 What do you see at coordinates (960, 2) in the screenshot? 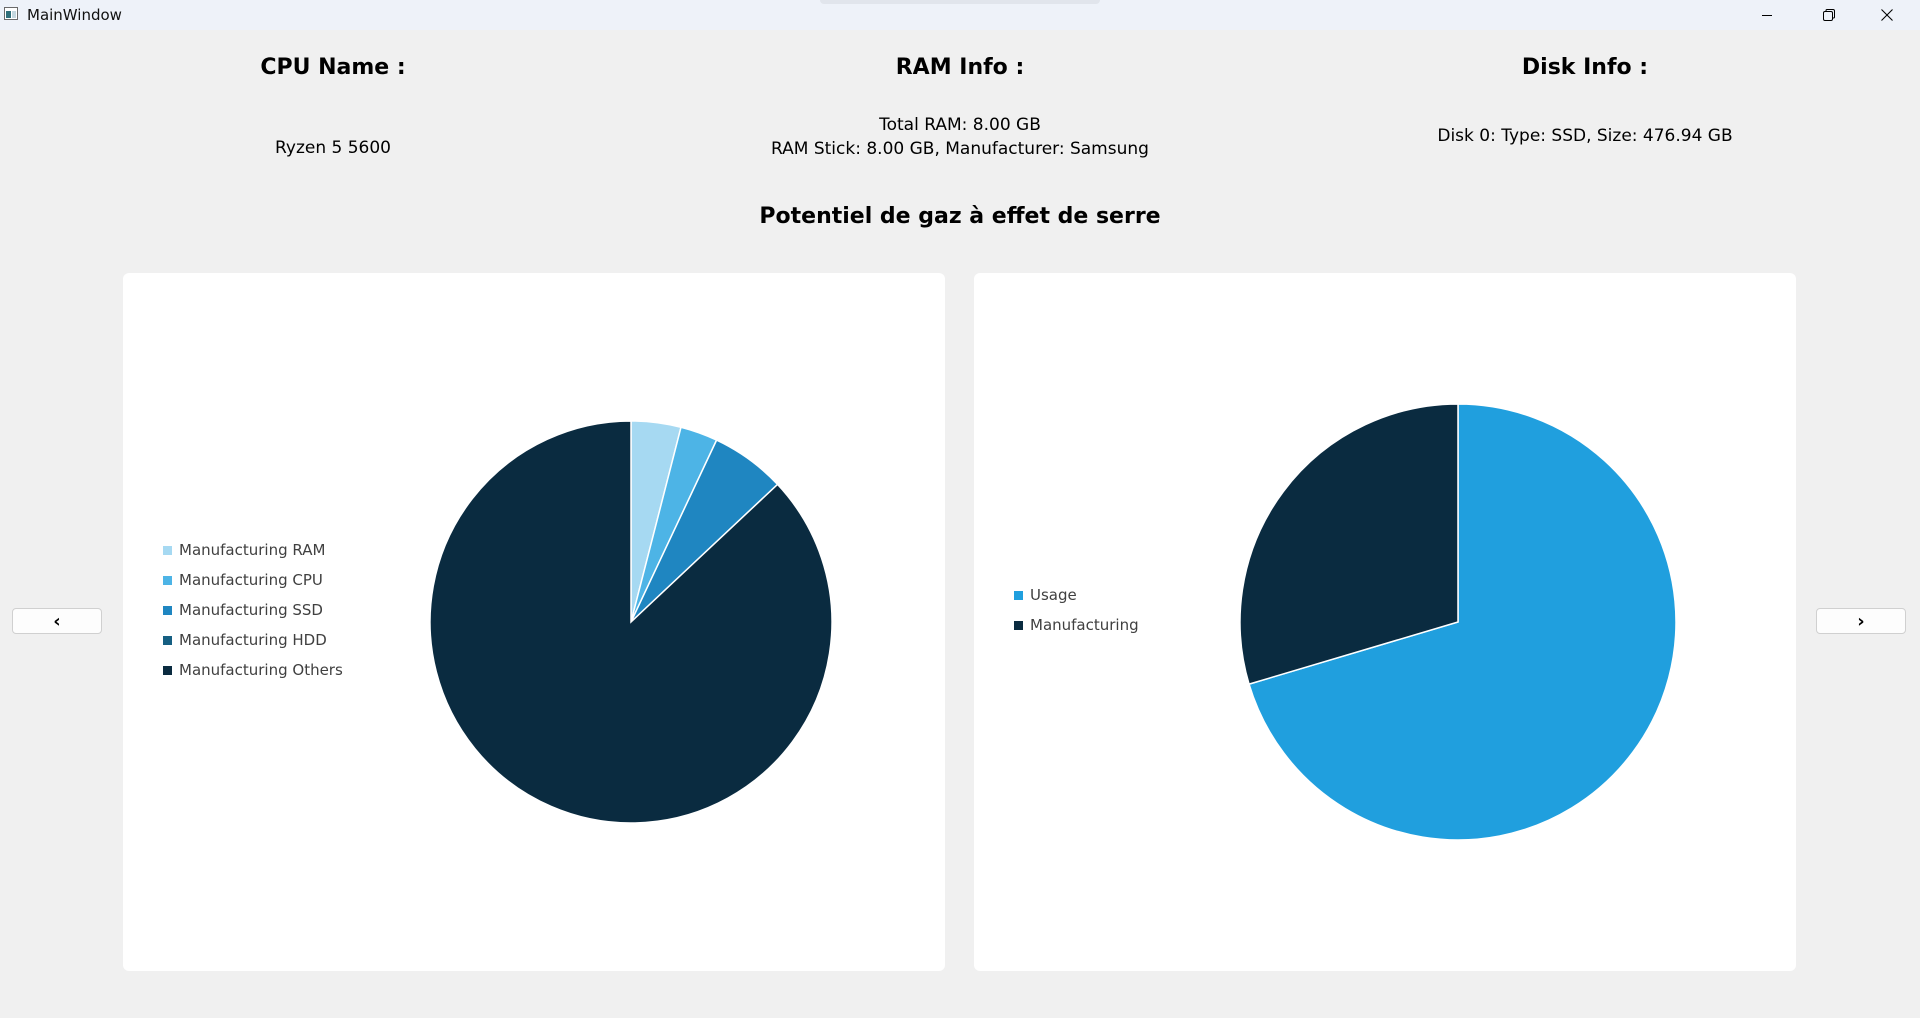
I see `title-bar-handle` at bounding box center [960, 2].